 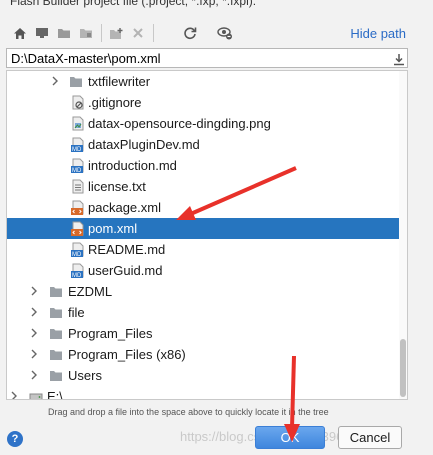 I want to click on tree-item-label: file, so click(x=76, y=312).